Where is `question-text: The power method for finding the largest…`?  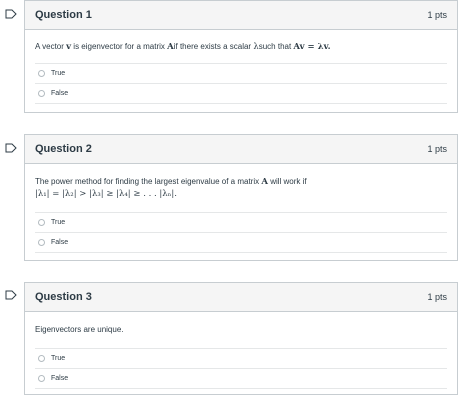 question-text: The power method for finding the largest… is located at coordinates (171, 188).